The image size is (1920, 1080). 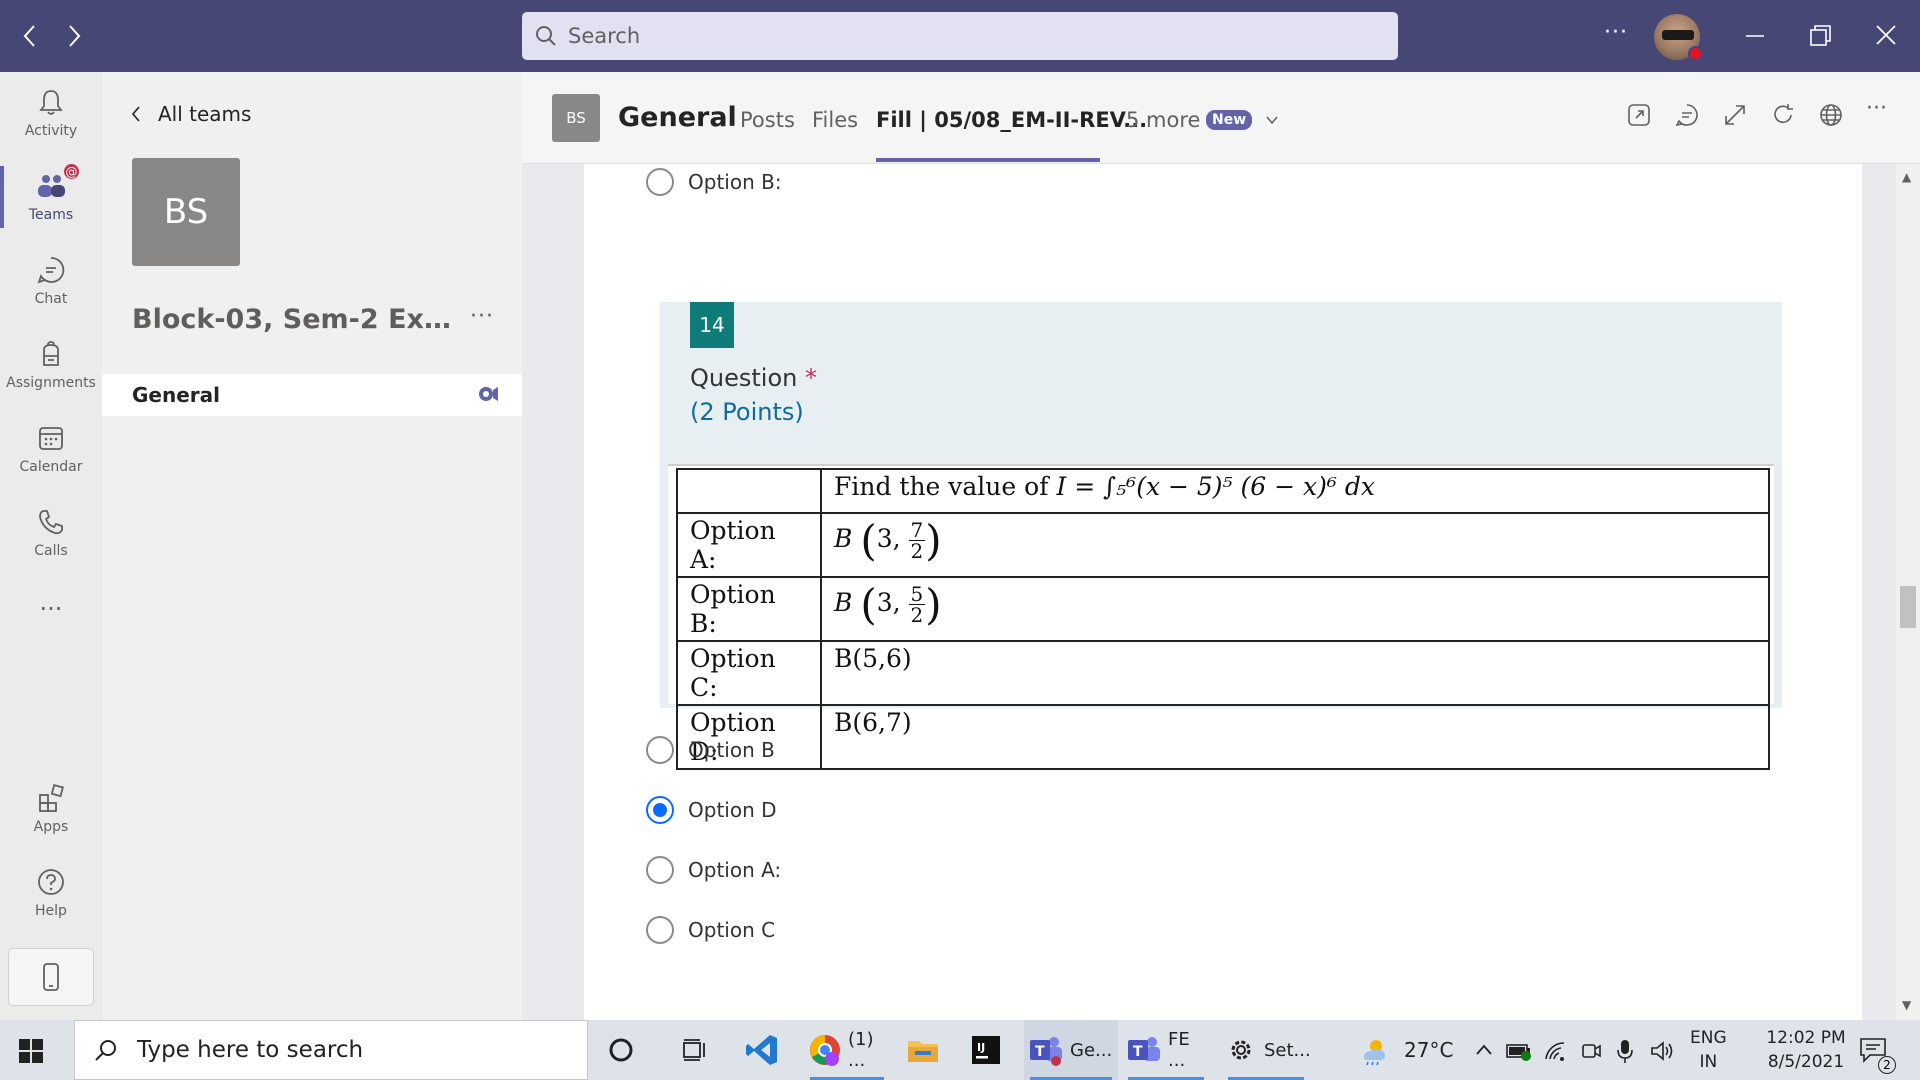 What do you see at coordinates (624, 1050) in the screenshot?
I see `cortana-icon` at bounding box center [624, 1050].